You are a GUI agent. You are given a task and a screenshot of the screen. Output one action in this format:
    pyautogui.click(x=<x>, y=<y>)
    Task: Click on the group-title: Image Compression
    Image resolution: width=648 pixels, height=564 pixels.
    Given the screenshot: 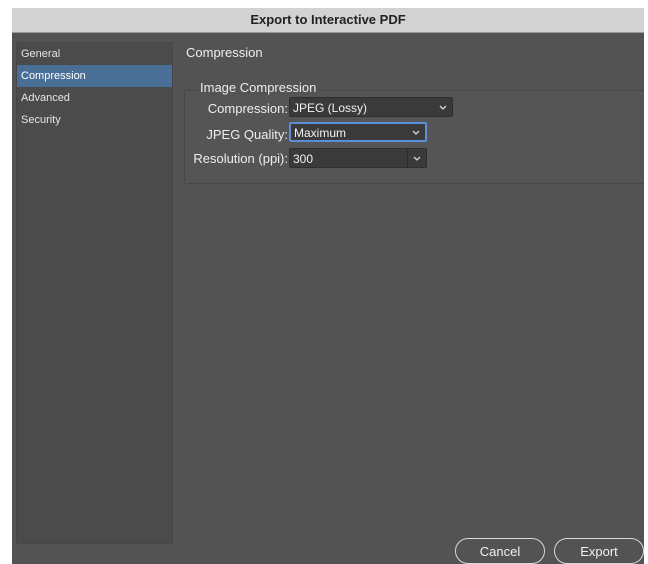 What is the action you would take?
    pyautogui.click(x=258, y=87)
    